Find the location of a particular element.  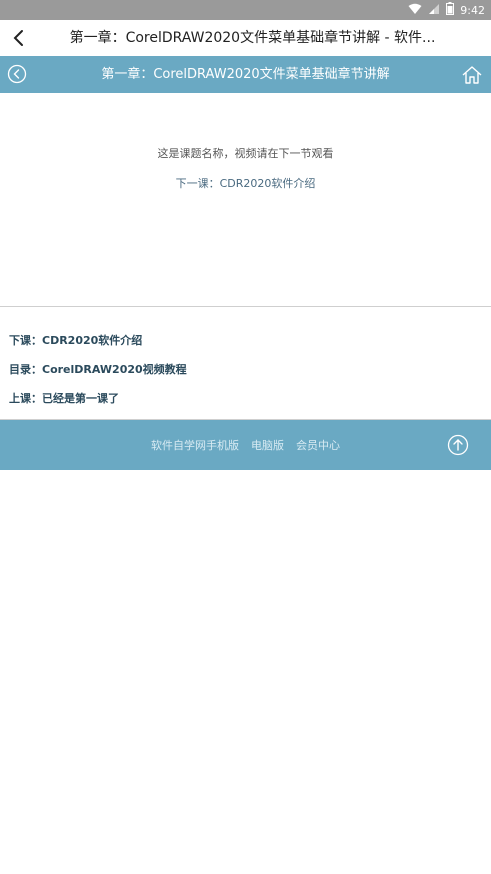

page-header-title: 第一章：CorelDRAW2020文件菜单基础章节讲解 is located at coordinates (245, 74).